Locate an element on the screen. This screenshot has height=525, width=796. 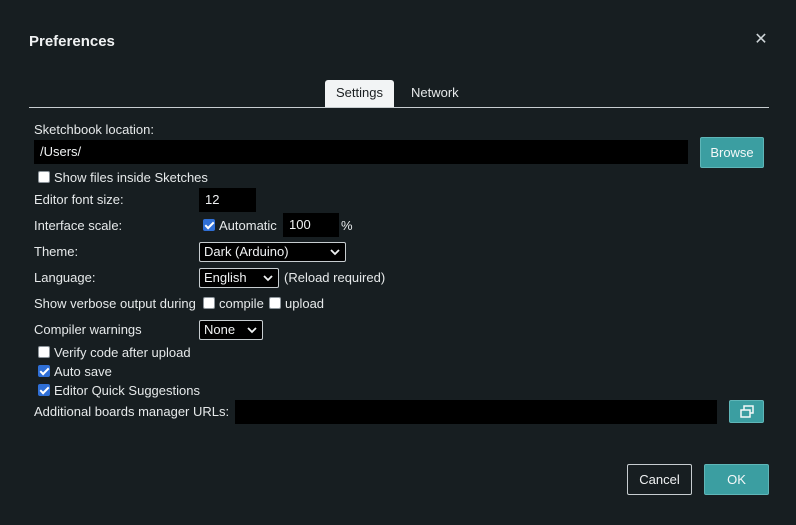
auto-save-checkbox is located at coordinates (44, 371).